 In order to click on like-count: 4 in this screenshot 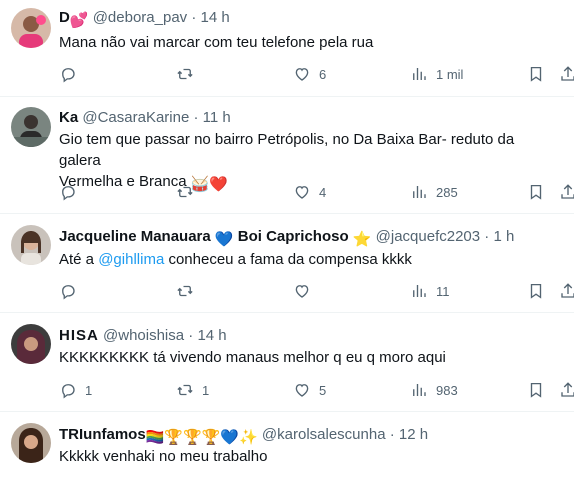, I will do `click(323, 192)`.